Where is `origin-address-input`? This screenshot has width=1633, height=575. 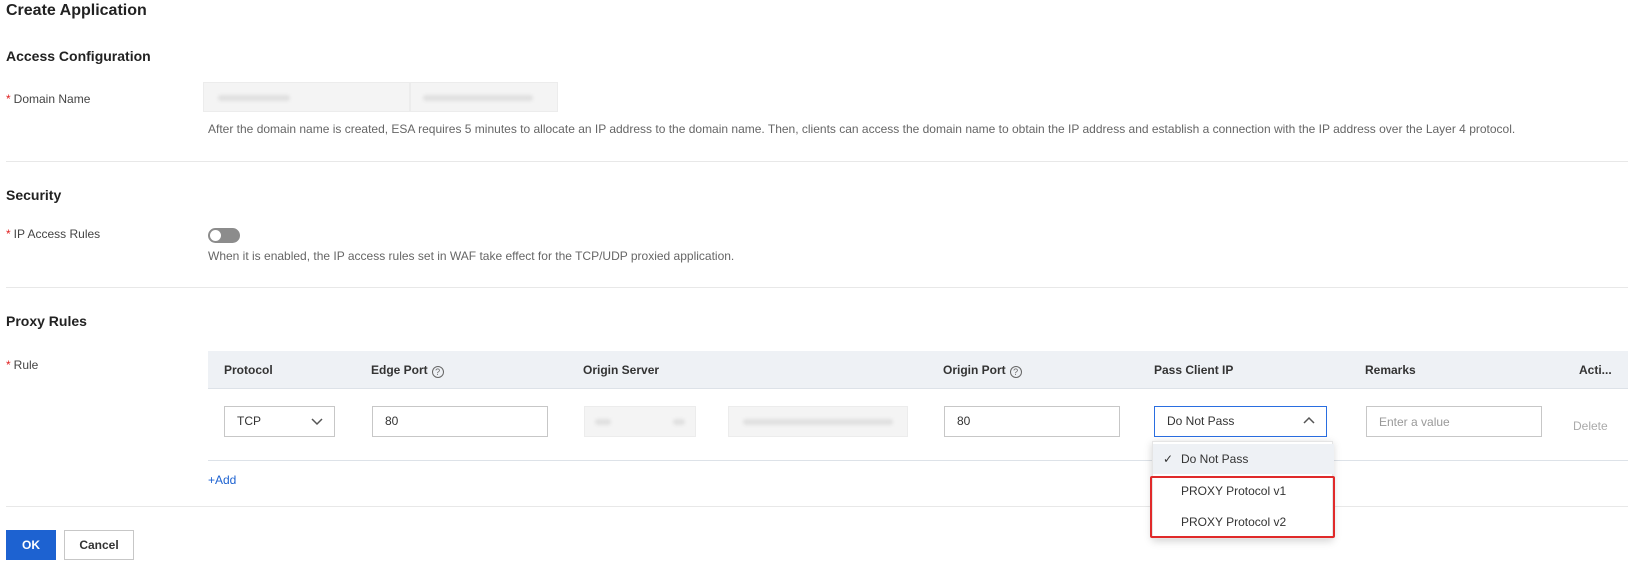
origin-address-input is located at coordinates (818, 421).